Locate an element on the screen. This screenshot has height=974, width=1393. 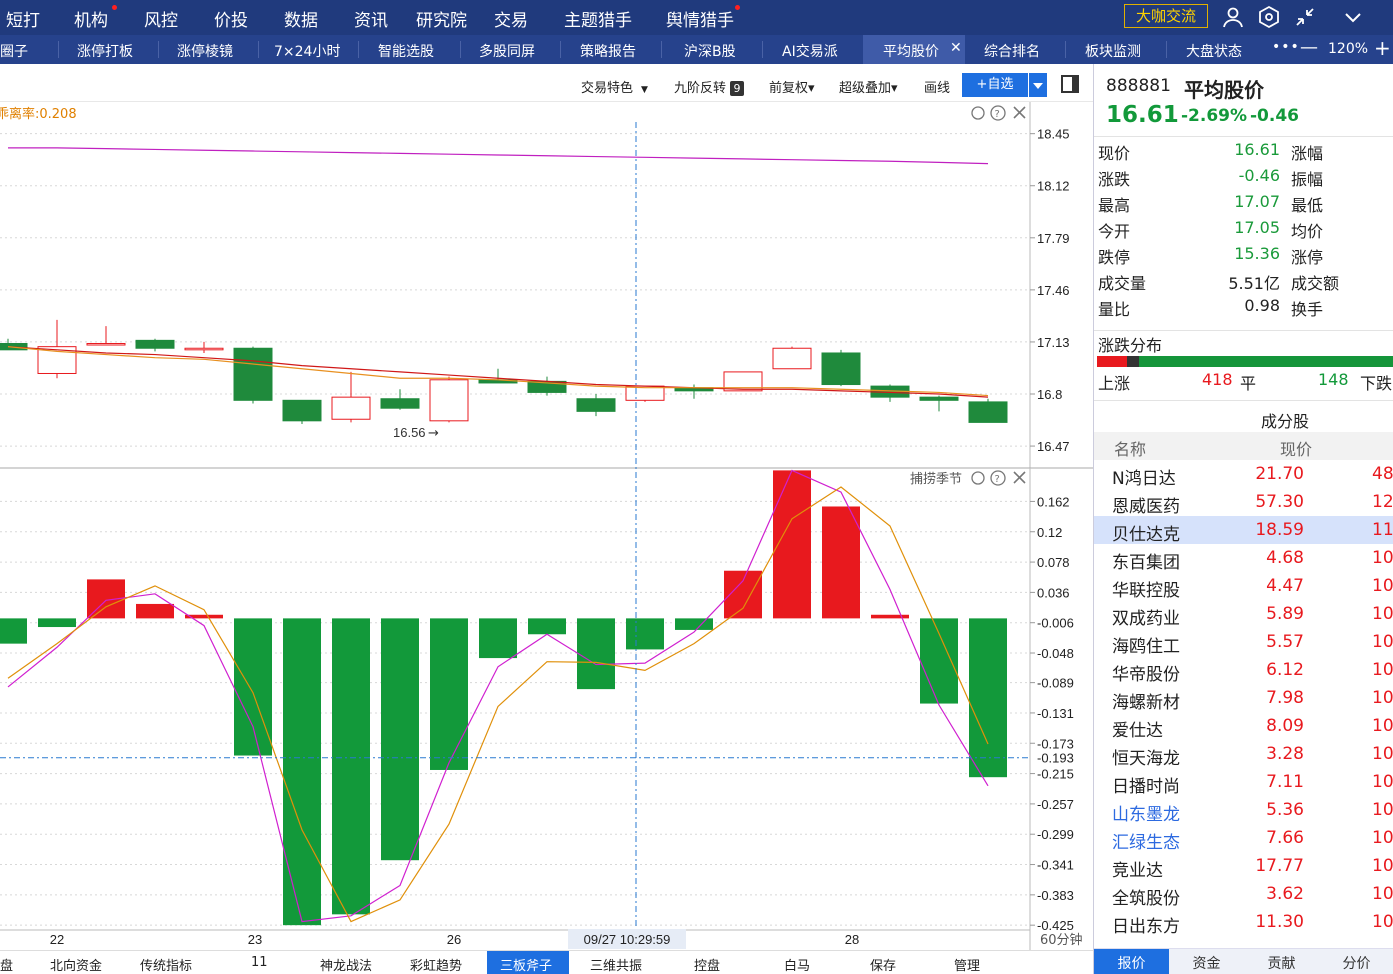
add-favorite-dropdown is located at coordinates (1038, 85).